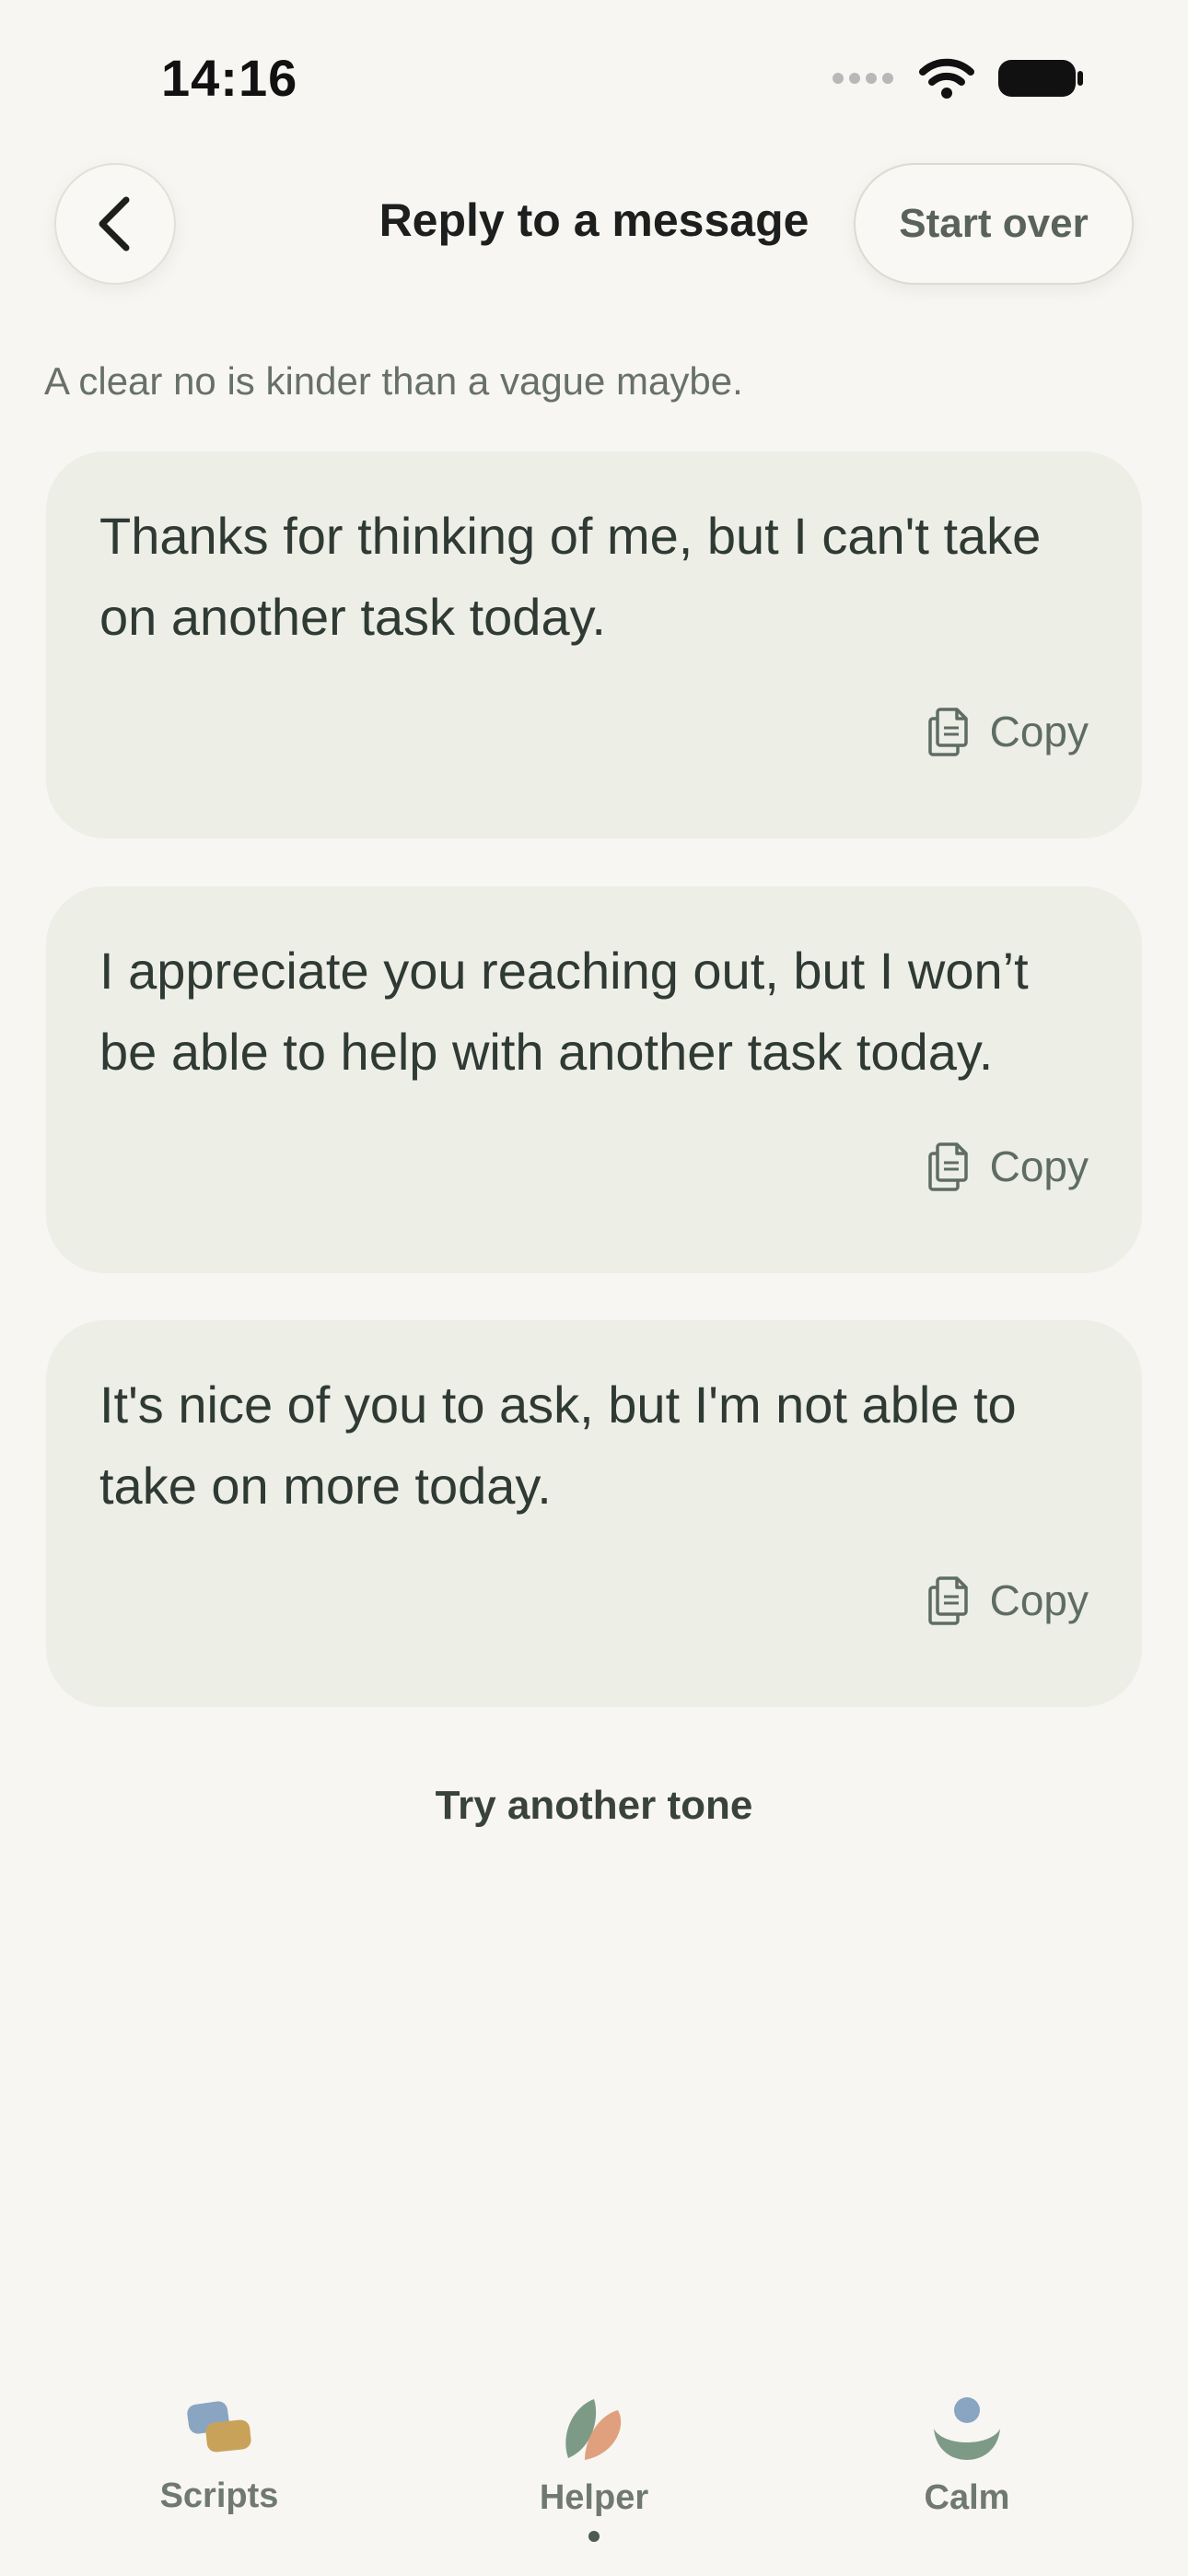 The height and width of the screenshot is (2576, 1188). Describe the element at coordinates (219, 2427) in the screenshot. I see `scripts-icon` at that location.